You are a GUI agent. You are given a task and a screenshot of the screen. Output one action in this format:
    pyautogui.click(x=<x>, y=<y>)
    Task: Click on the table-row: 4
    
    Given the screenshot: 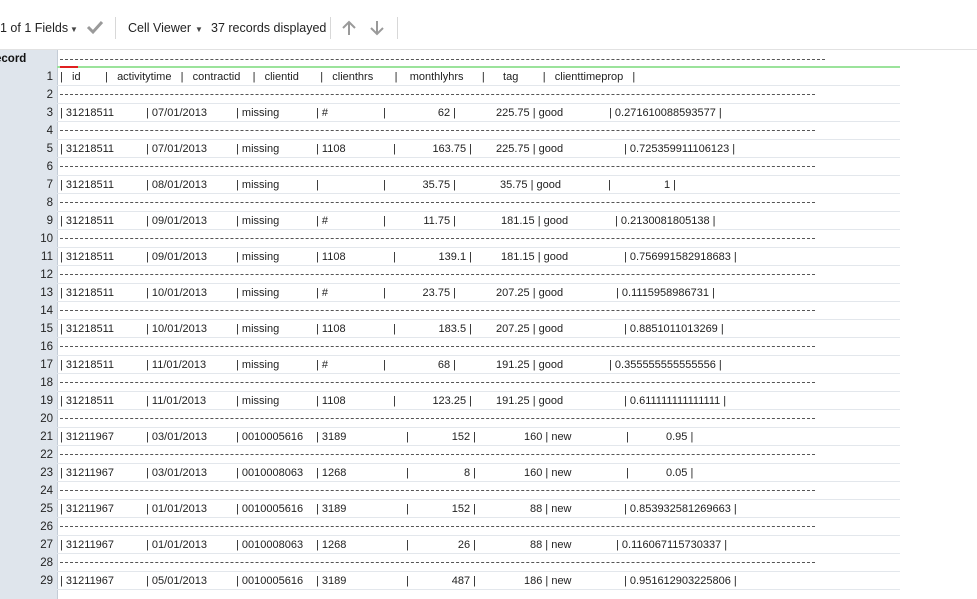 What is the action you would take?
    pyautogui.click(x=450, y=131)
    